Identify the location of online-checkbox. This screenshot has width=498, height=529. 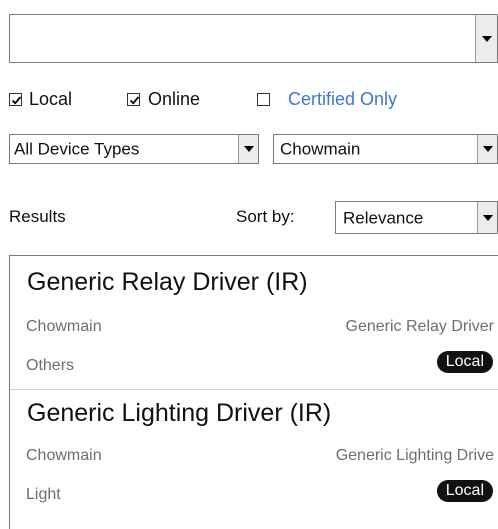
(133, 99).